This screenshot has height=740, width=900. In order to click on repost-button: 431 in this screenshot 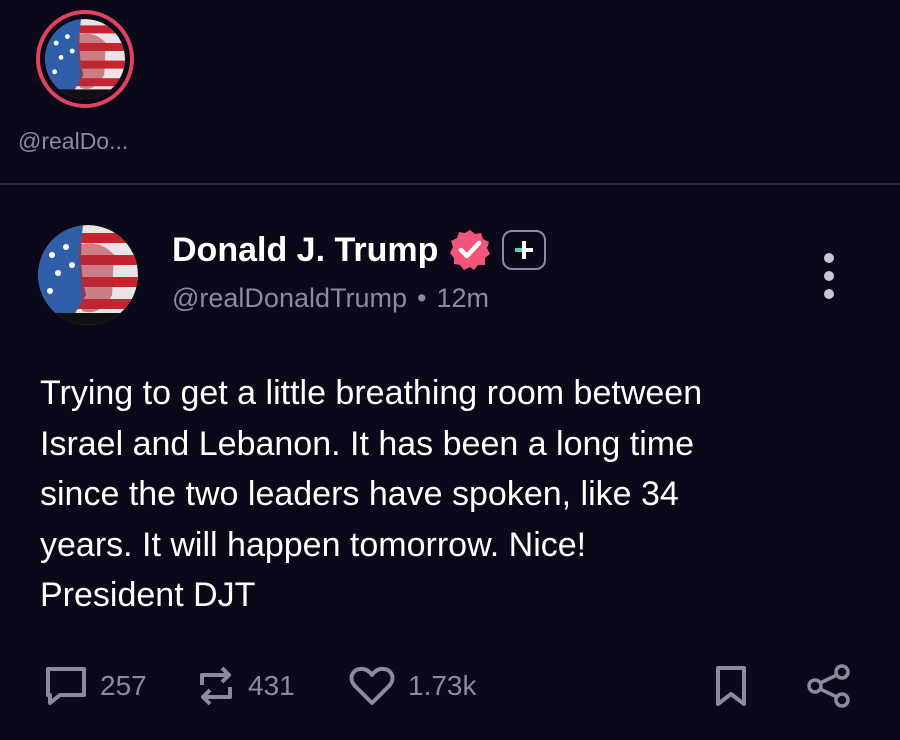, I will do `click(245, 686)`.